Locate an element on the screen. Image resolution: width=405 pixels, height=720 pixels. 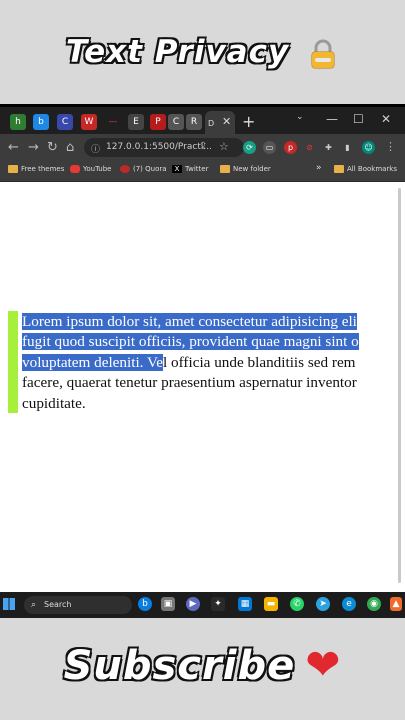
tab-active-label: D is located at coordinates (211, 123).